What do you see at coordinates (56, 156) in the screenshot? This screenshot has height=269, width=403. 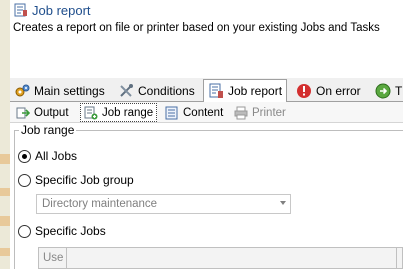 I see `radio-label: All Jobs` at bounding box center [56, 156].